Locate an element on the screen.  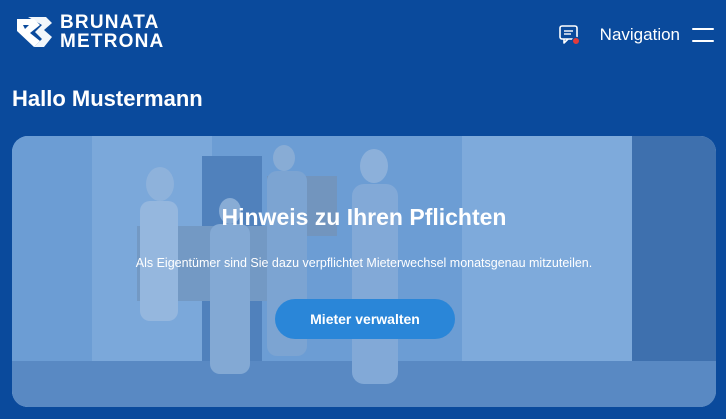
message-icon-graphic is located at coordinates (569, 35).